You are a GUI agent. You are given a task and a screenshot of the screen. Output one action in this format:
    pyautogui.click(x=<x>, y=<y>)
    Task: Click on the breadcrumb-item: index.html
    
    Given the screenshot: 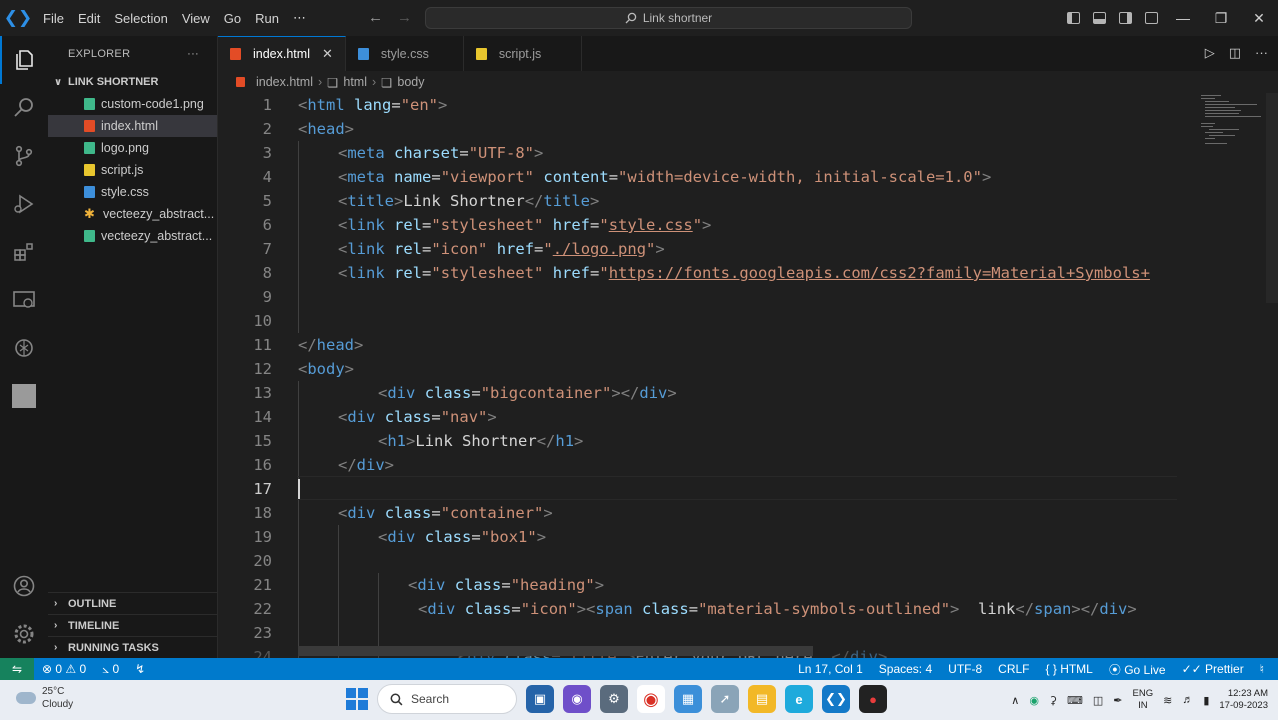 What is the action you would take?
    pyautogui.click(x=284, y=82)
    